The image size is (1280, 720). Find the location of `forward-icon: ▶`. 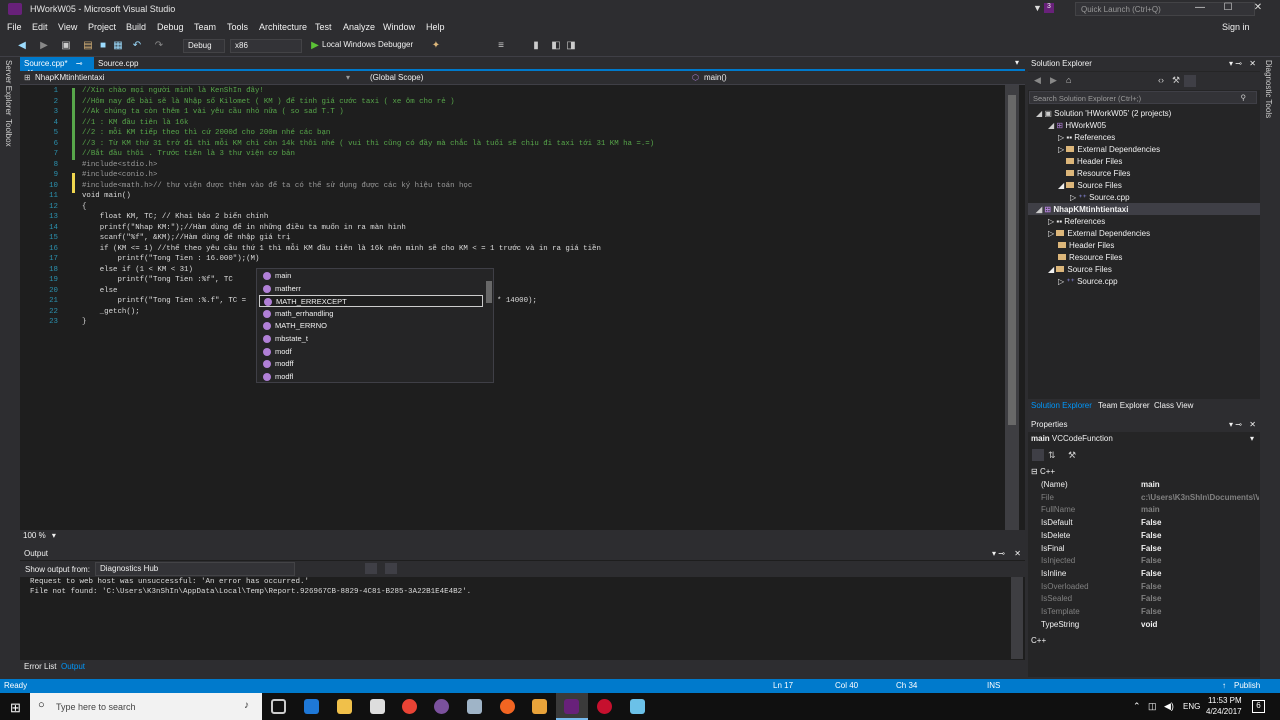

forward-icon: ▶ is located at coordinates (1053, 80).